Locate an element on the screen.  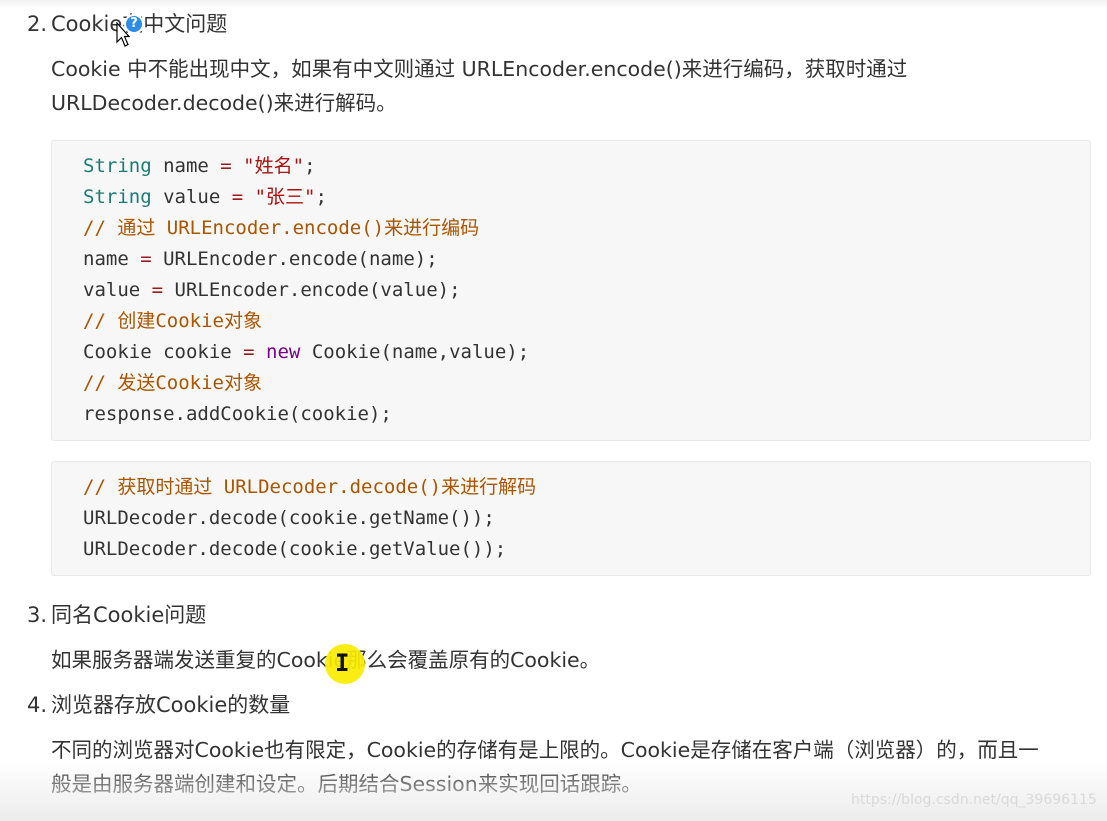
section-4-heading: 4. 浏览器存放Cookie的数量 is located at coordinates (158, 705).